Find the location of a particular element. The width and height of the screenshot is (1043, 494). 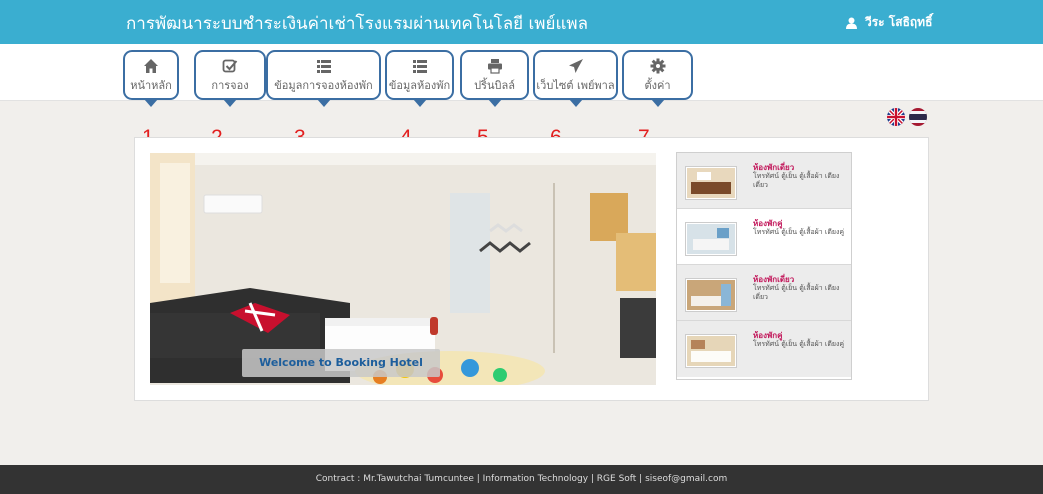

gear-icon is located at coordinates (657, 66).